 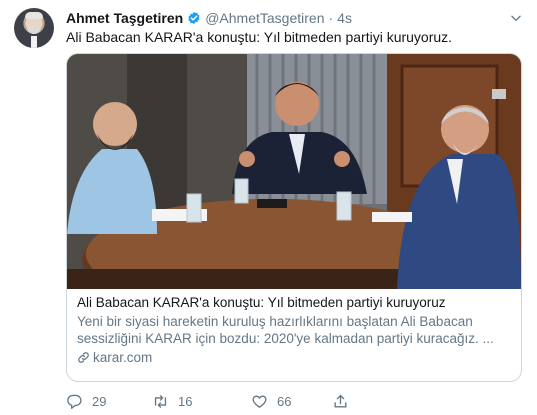 What do you see at coordinates (86, 401) in the screenshot?
I see `reply-button: 29` at bounding box center [86, 401].